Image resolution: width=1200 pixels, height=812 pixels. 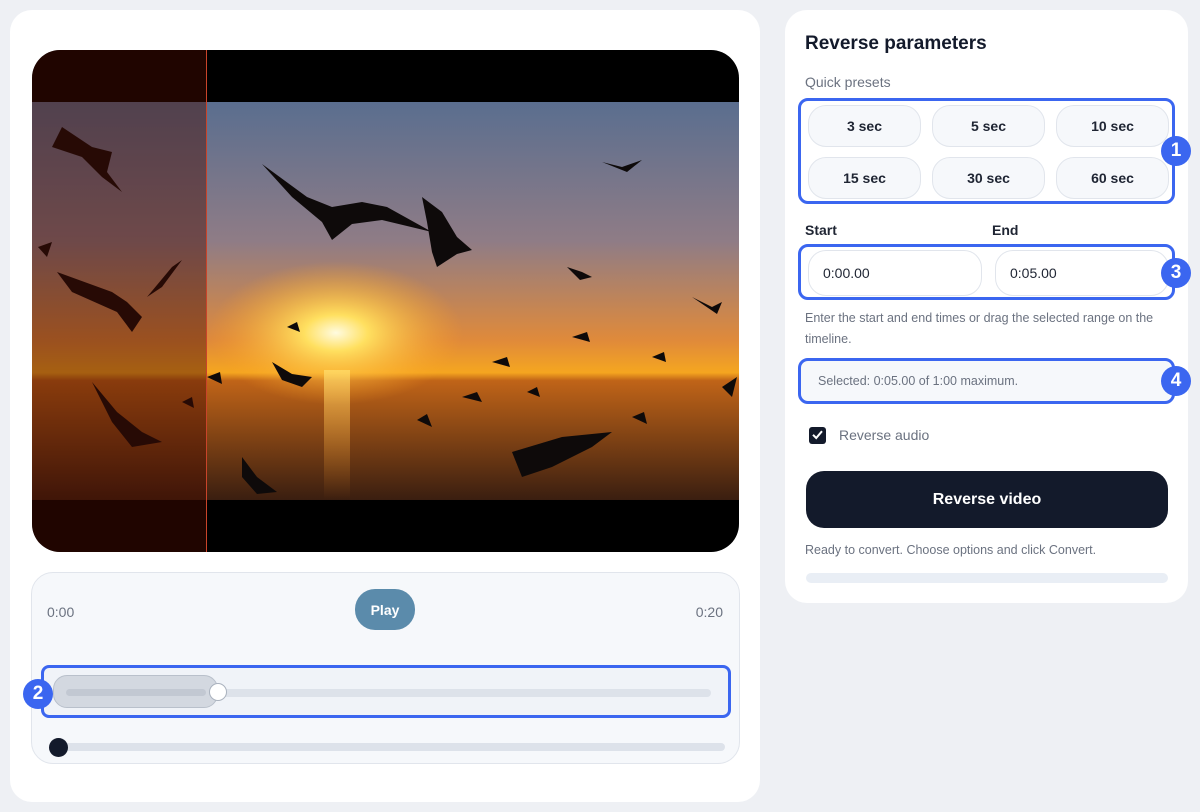 I want to click on end-time-input, so click(x=1082, y=273).